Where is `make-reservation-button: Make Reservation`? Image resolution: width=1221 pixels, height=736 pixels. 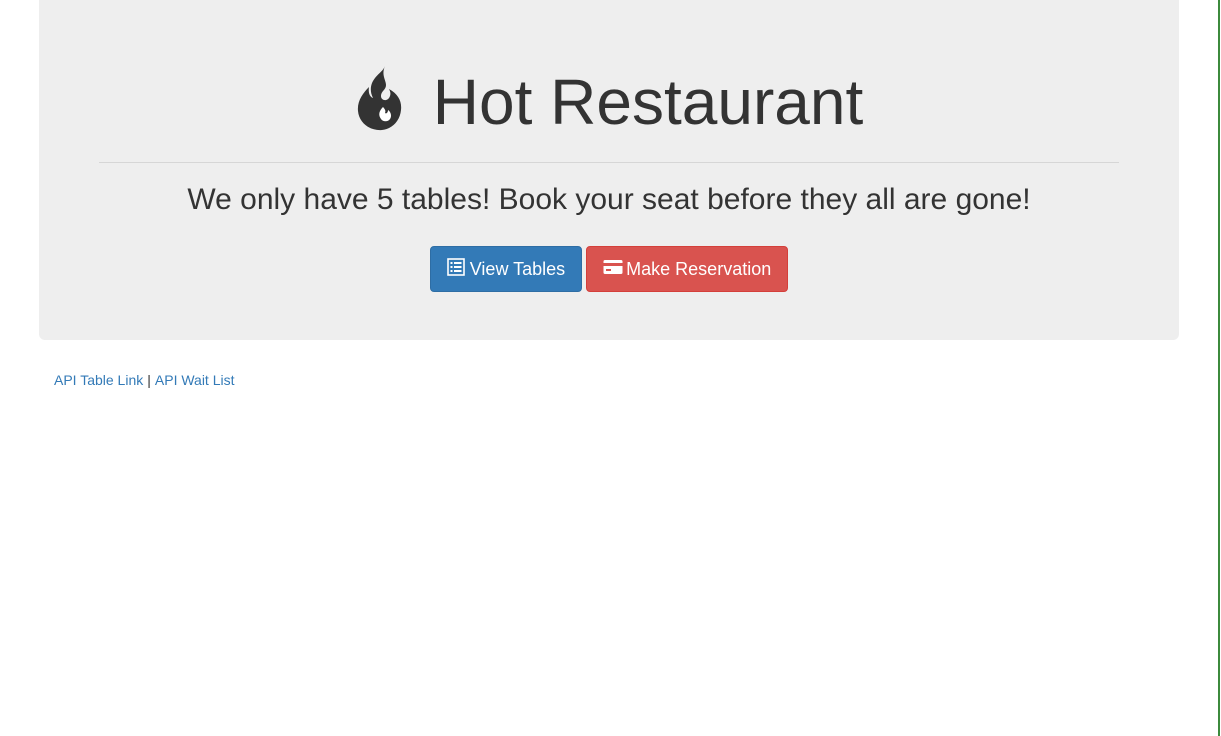
make-reservation-button: Make Reservation is located at coordinates (687, 269).